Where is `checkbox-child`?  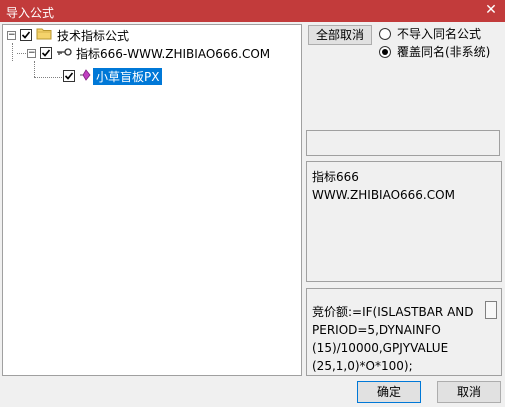 checkbox-child is located at coordinates (46, 53).